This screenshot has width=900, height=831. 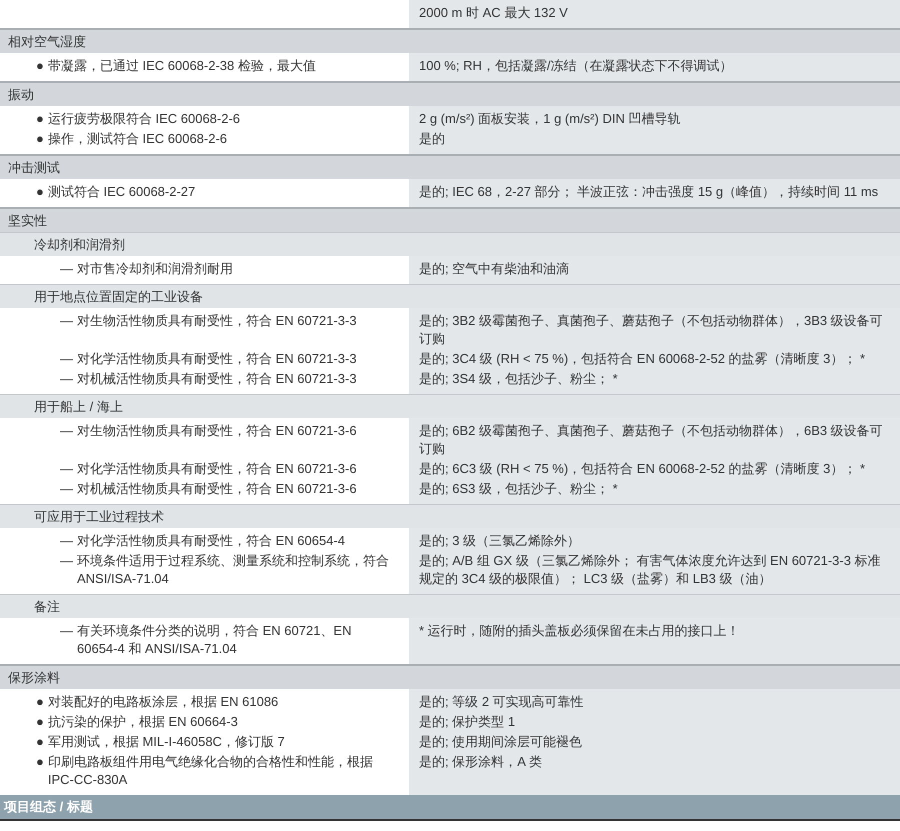 I want to click on spec-label: 抗污染的保护，根据 EN 60664-3, so click(x=143, y=722).